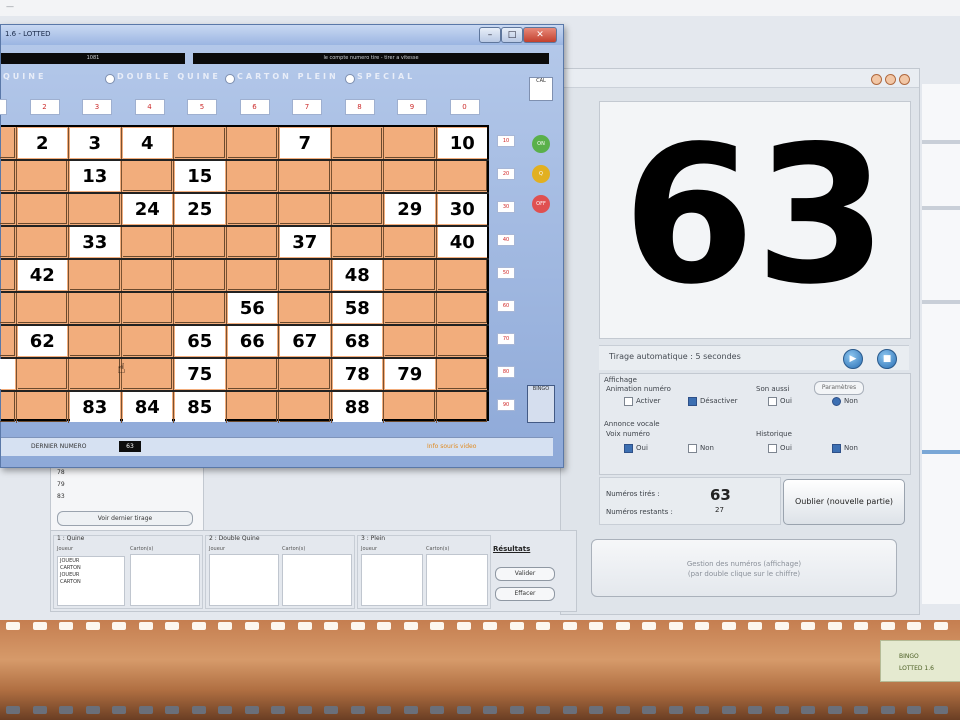  Describe the element at coordinates (42, 275) in the screenshot. I see `drawn-number-cell: 42` at that location.